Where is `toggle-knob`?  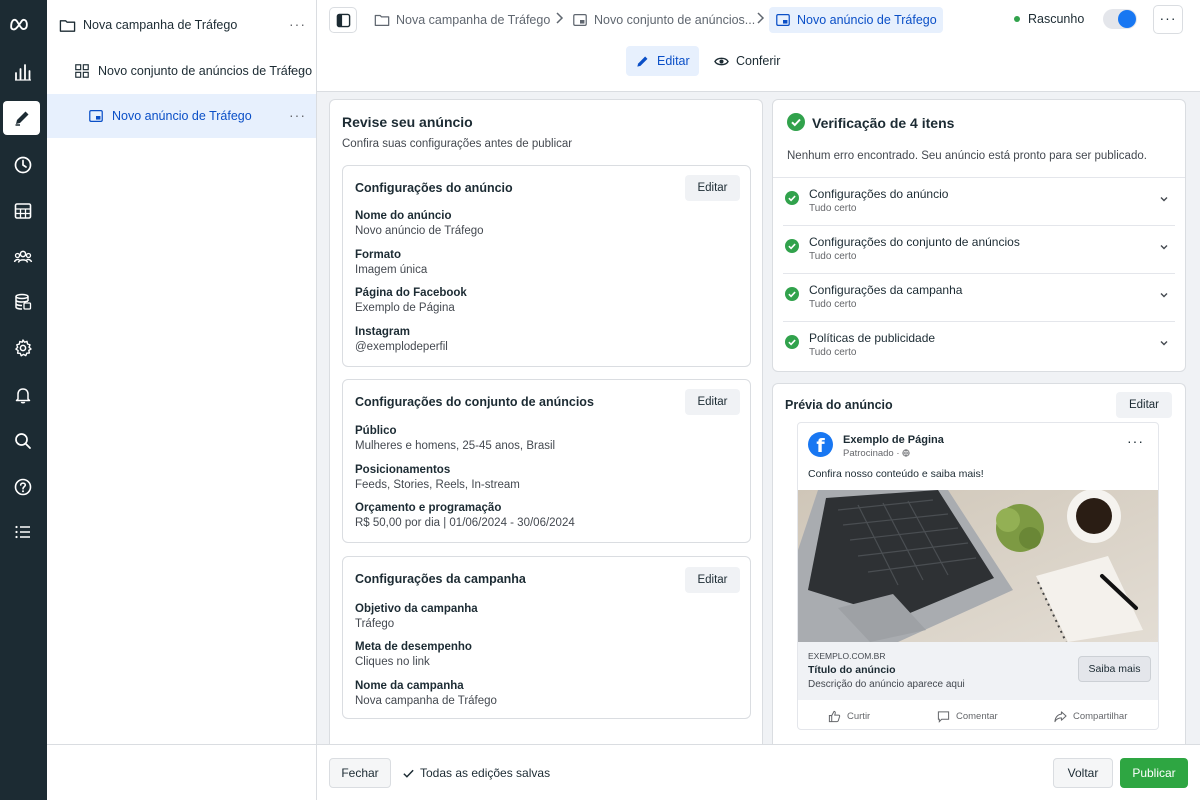
toggle-knob is located at coordinates (1127, 19).